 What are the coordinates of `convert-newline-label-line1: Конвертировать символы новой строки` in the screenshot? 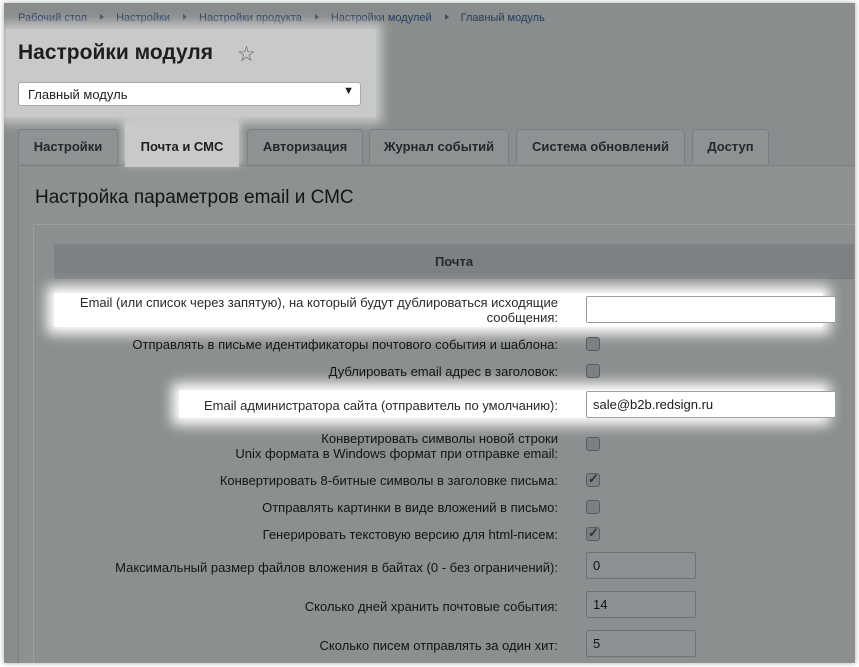 It's located at (439, 438).